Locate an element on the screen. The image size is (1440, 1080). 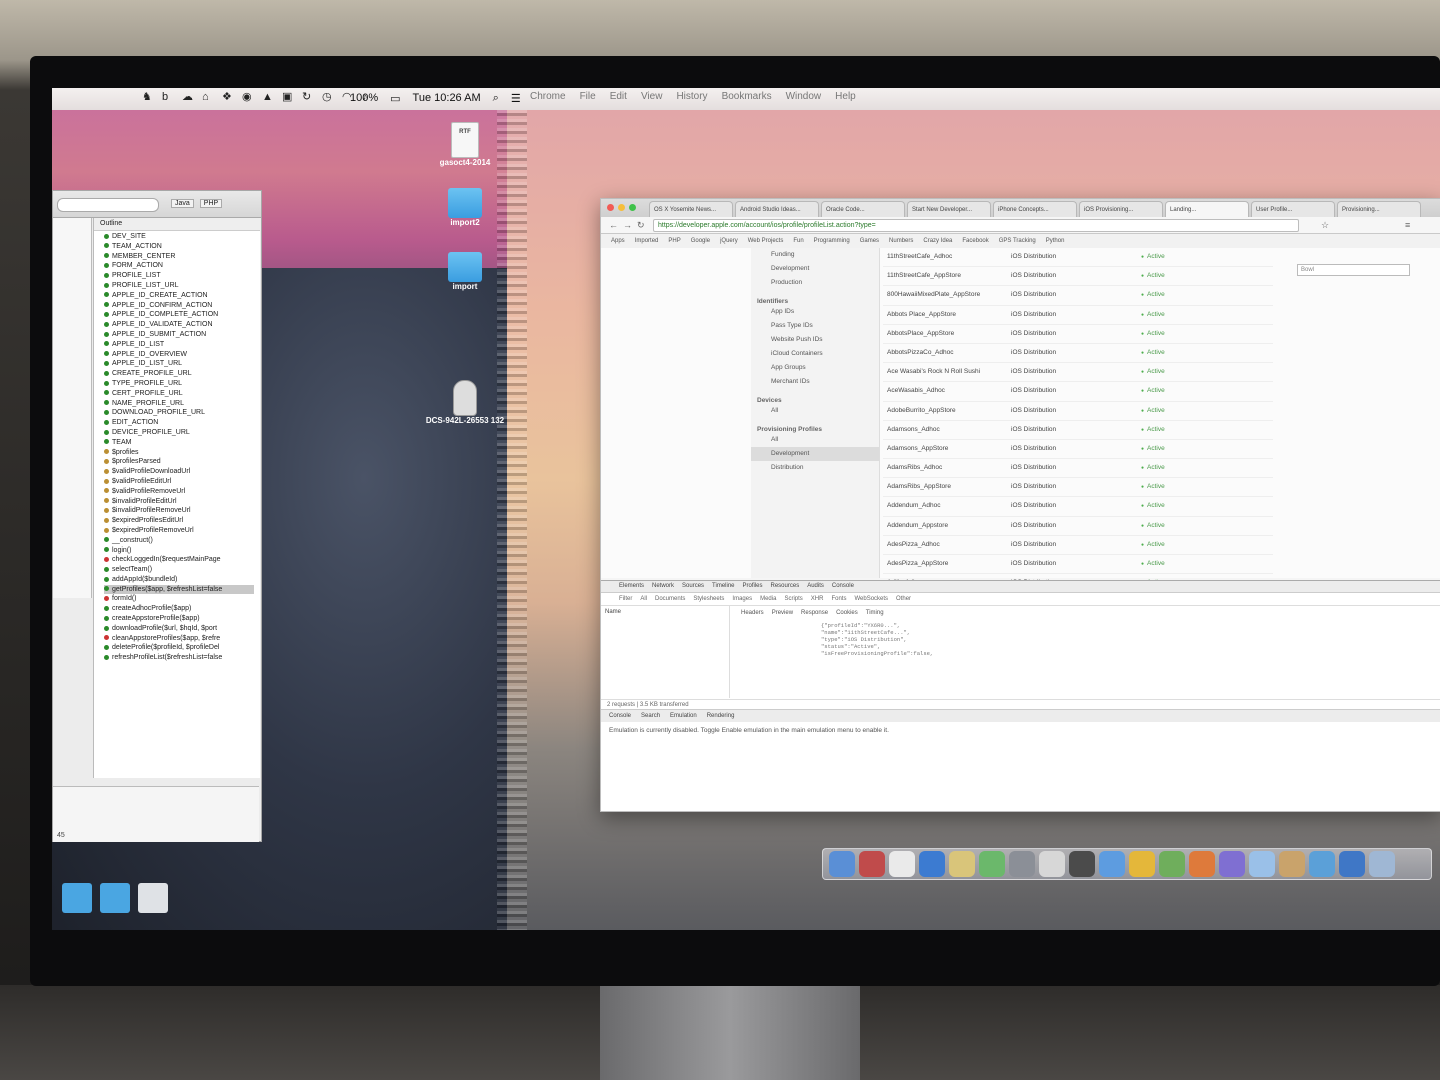
profile-name: AdamsRibs_Adhoc is located at coordinates (914, 468).